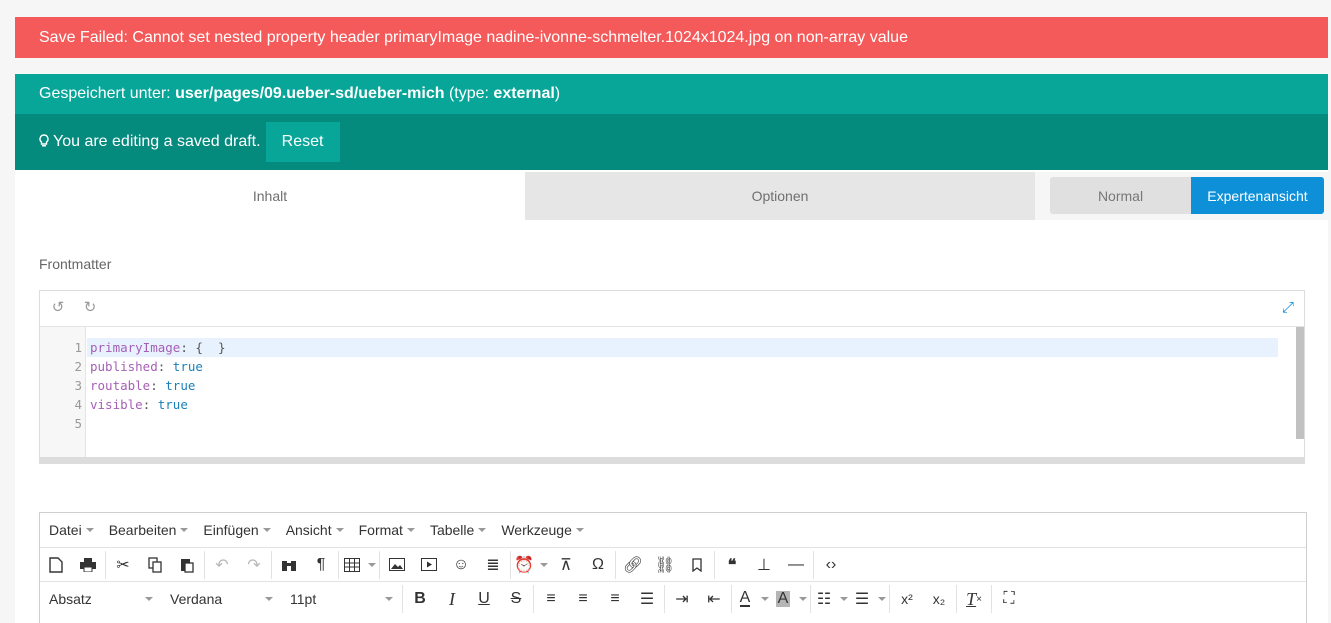  I want to click on undo-icon: ↺, so click(58, 308).